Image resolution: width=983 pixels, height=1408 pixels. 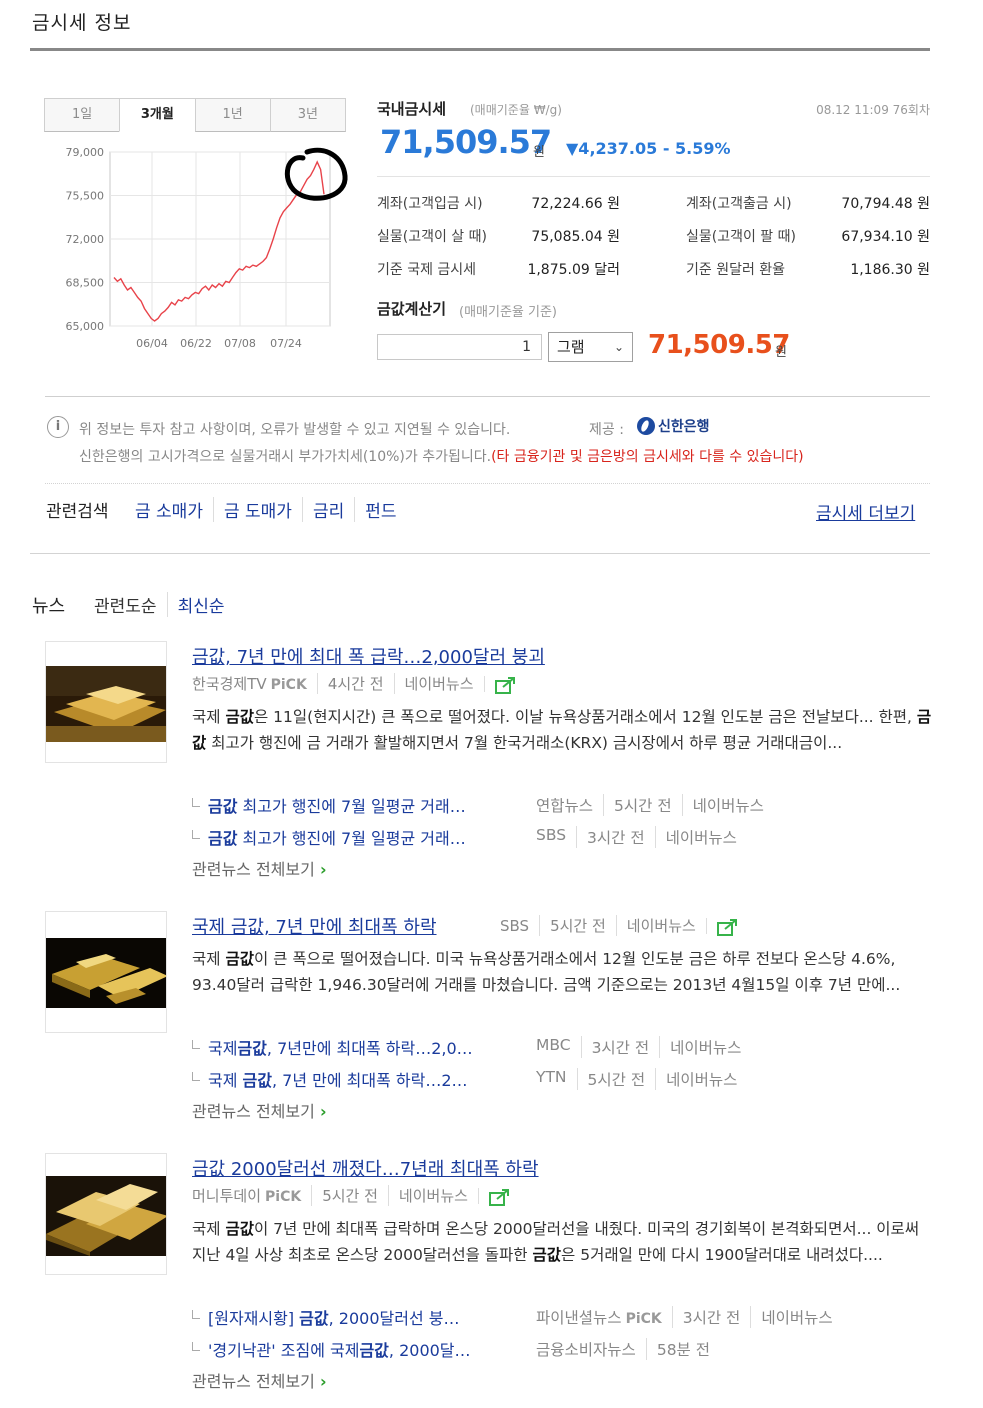 I want to click on related-search-label: 관련검색, so click(x=77, y=512).